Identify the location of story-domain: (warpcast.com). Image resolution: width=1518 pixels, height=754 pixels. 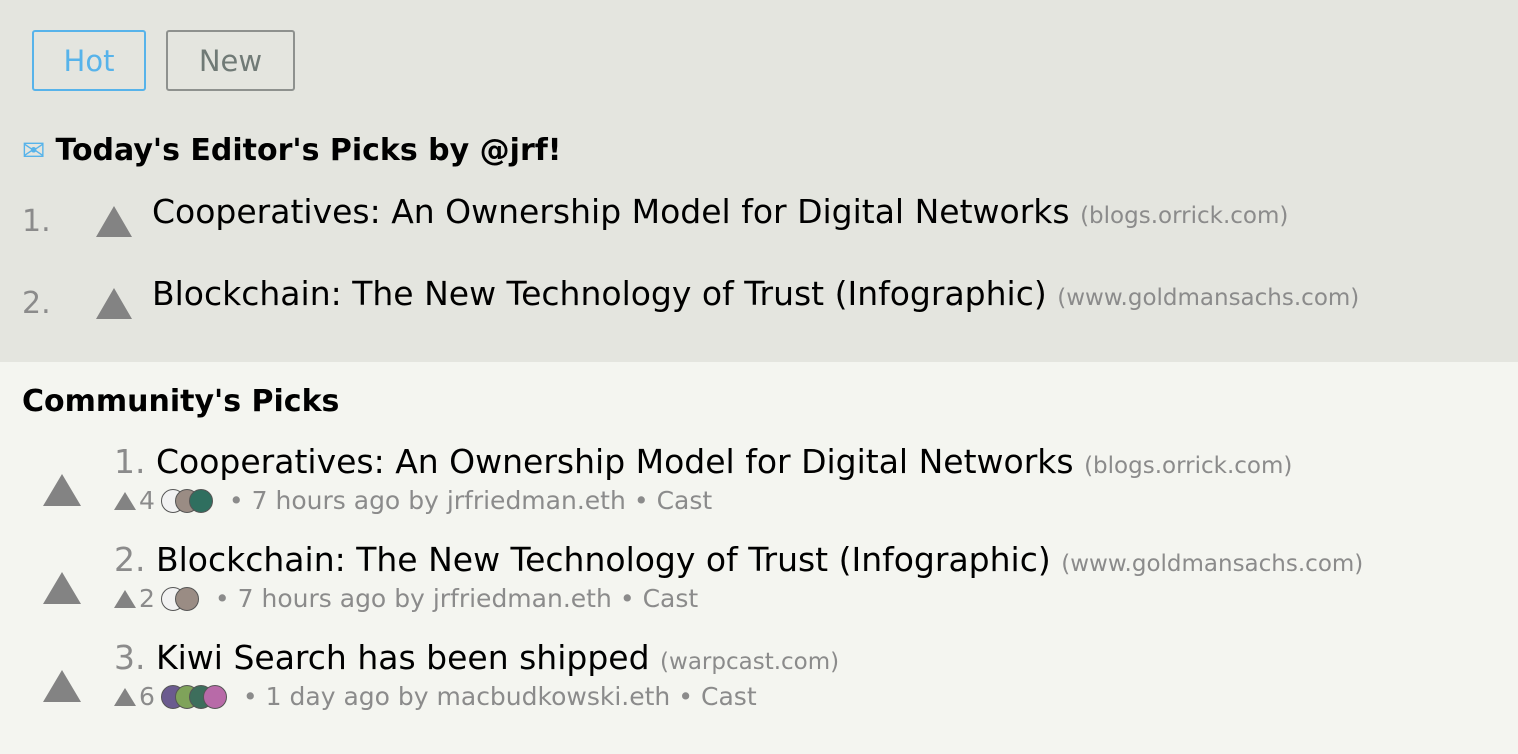
(749, 662).